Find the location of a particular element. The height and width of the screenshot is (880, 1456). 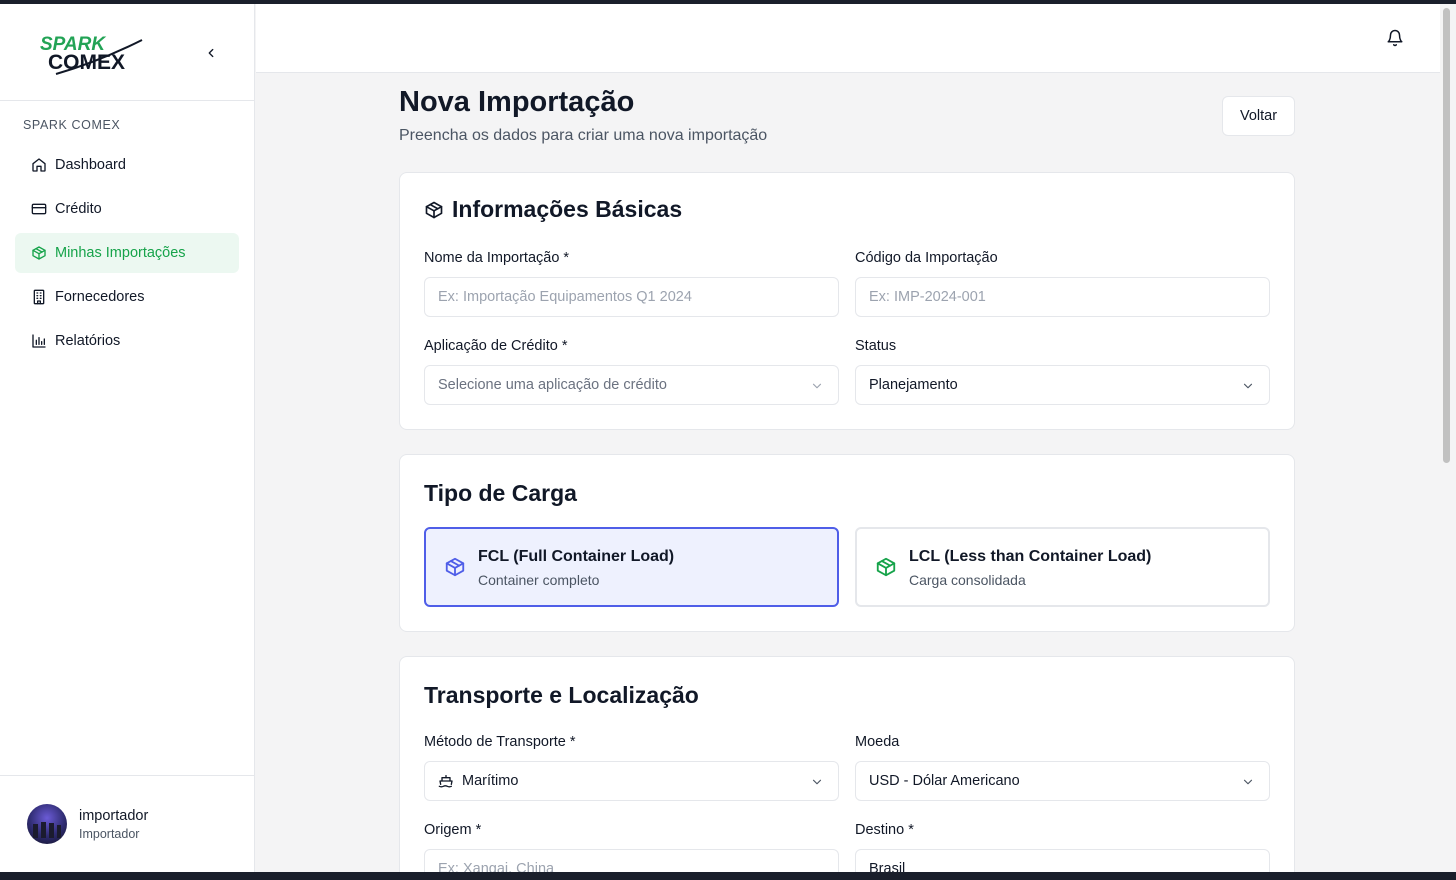

bar-chart-icon is located at coordinates (39, 341).